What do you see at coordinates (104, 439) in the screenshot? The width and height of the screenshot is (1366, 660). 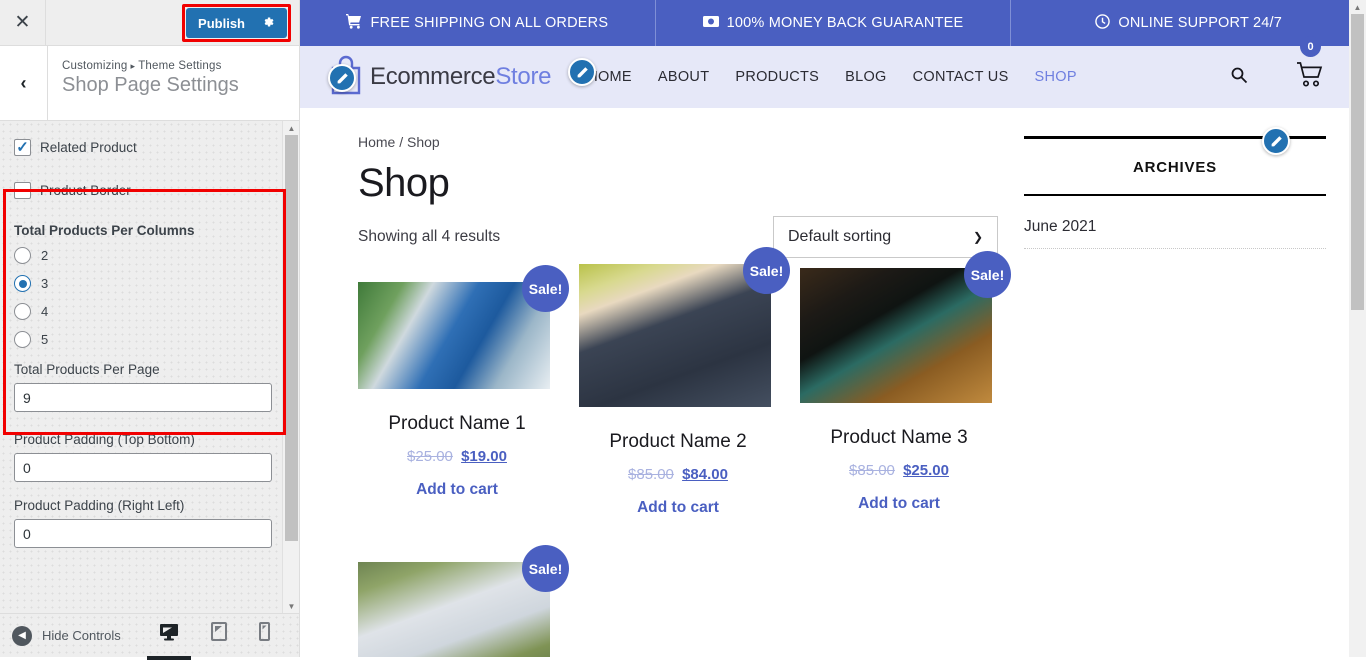 I see `padding-top-bottom-label: Product Padding (Top Bottom)` at bounding box center [104, 439].